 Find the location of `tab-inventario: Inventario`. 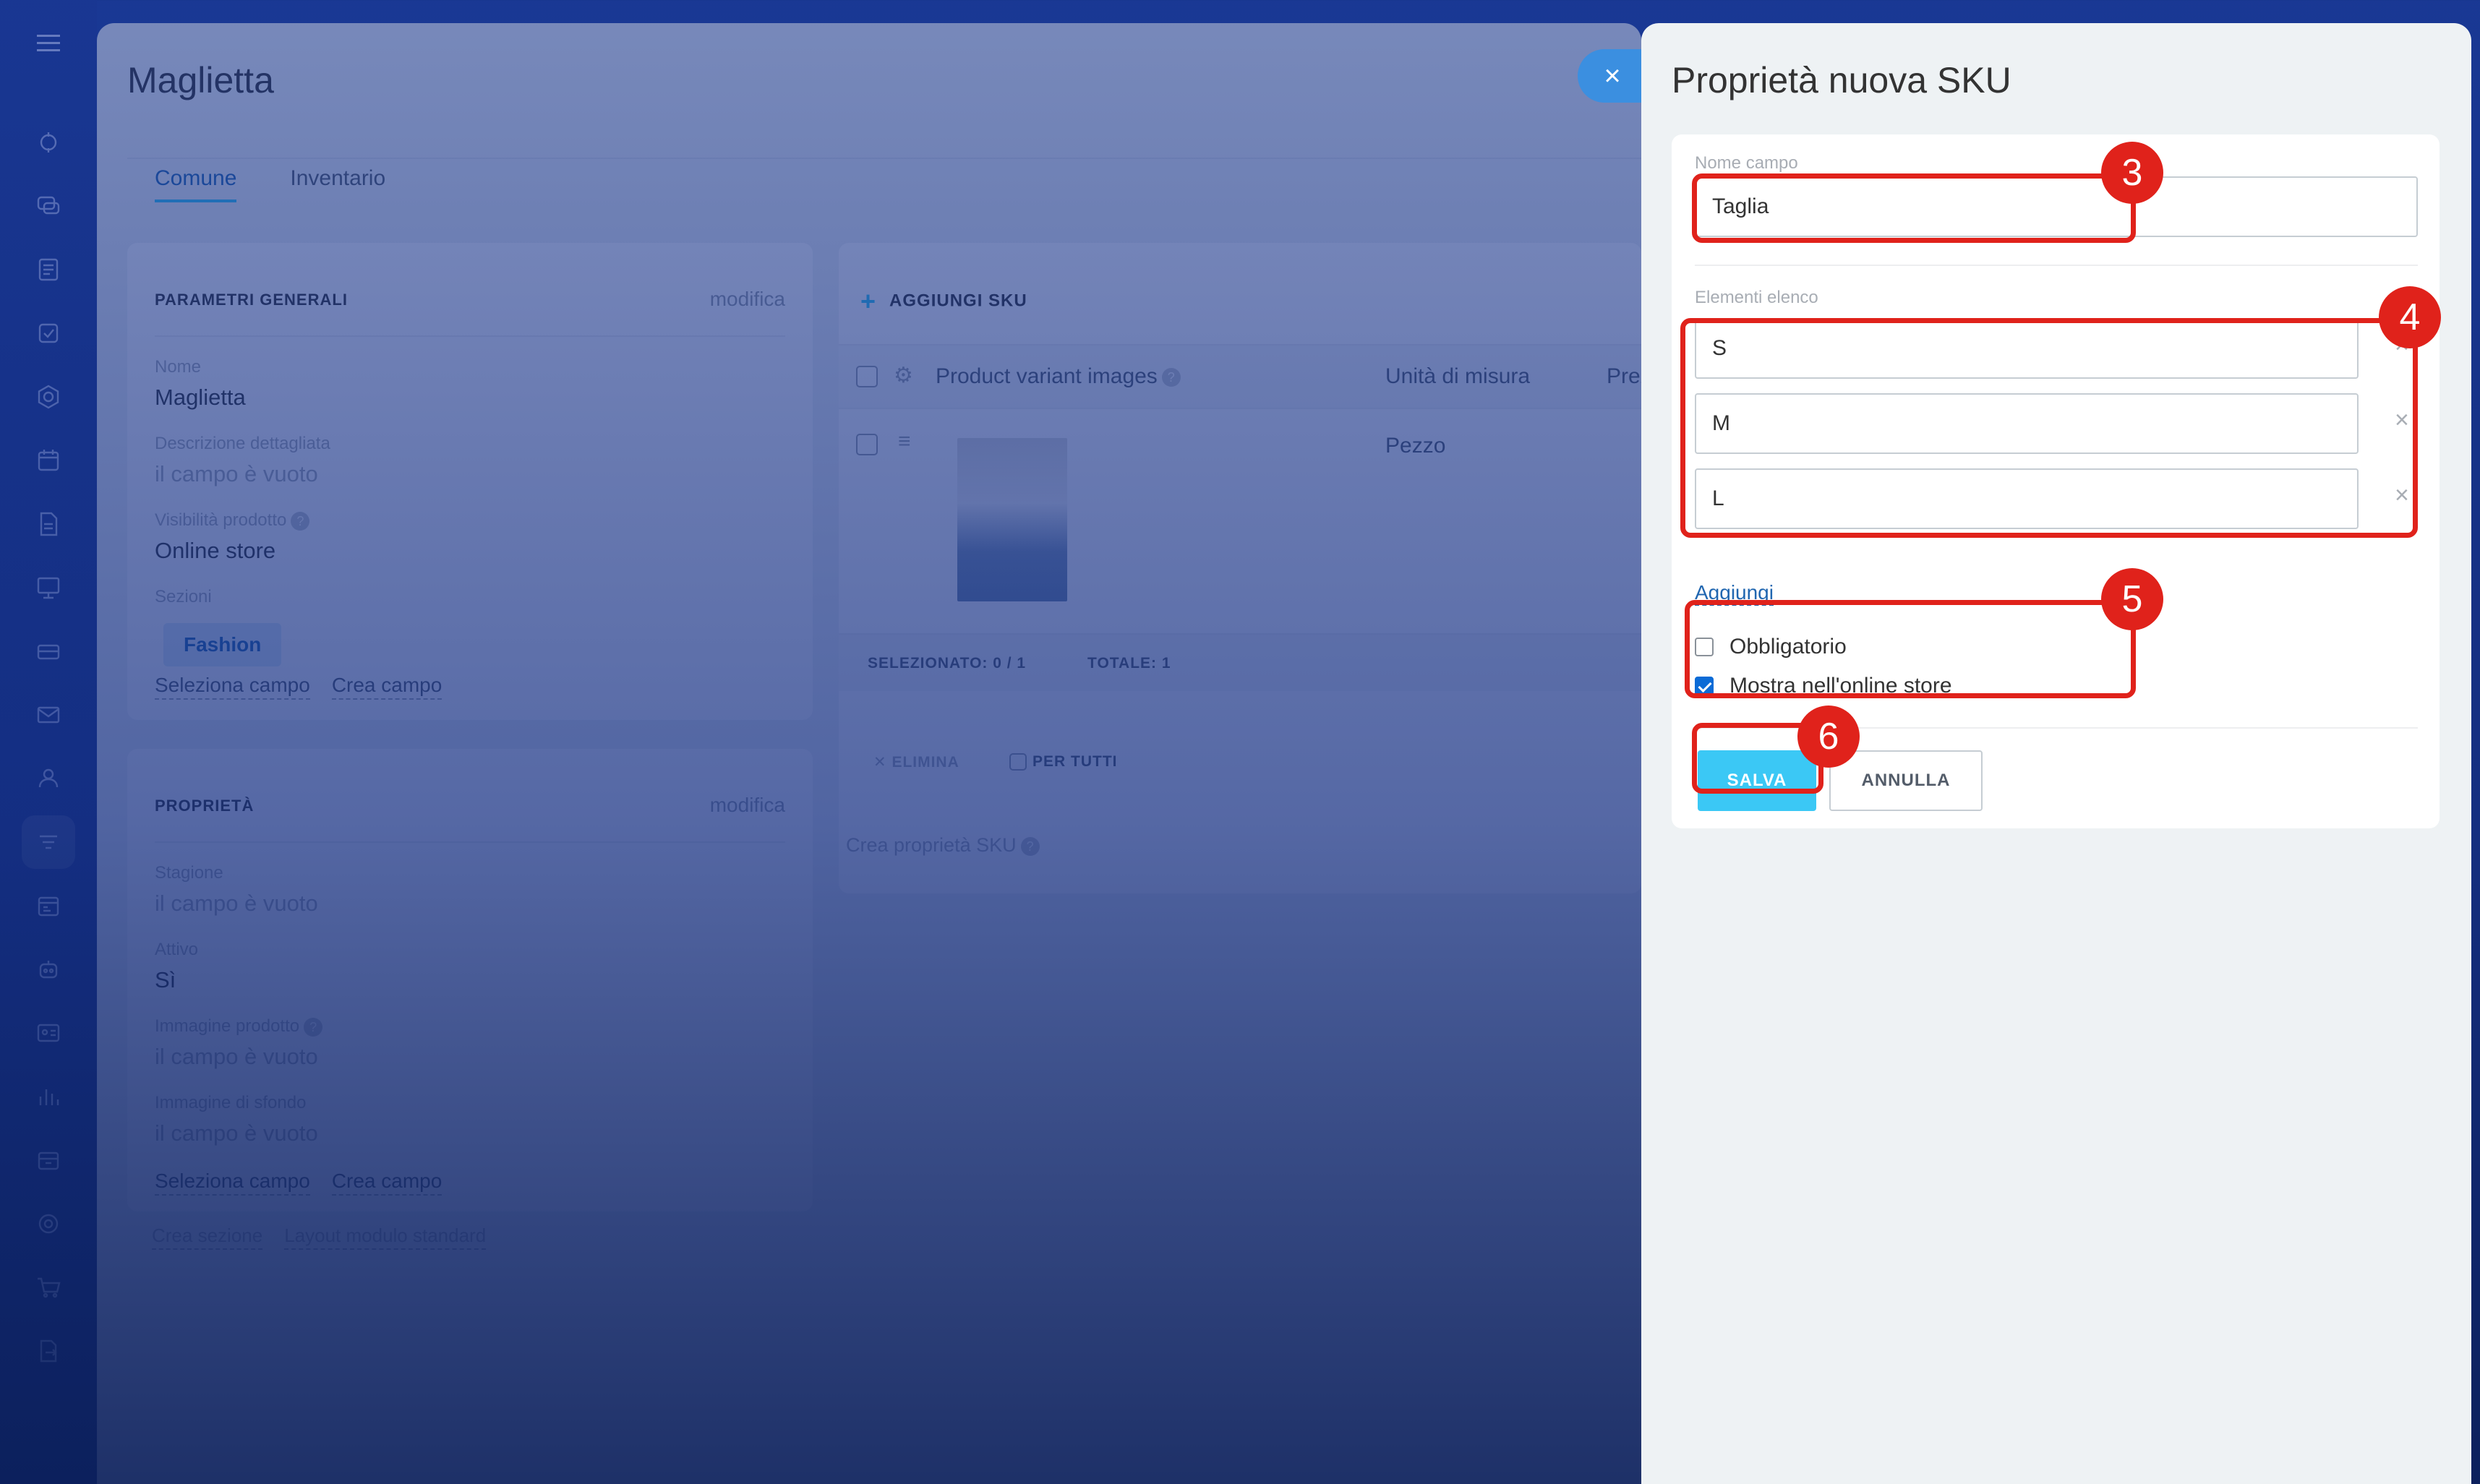

tab-inventario: Inventario is located at coordinates (337, 184).